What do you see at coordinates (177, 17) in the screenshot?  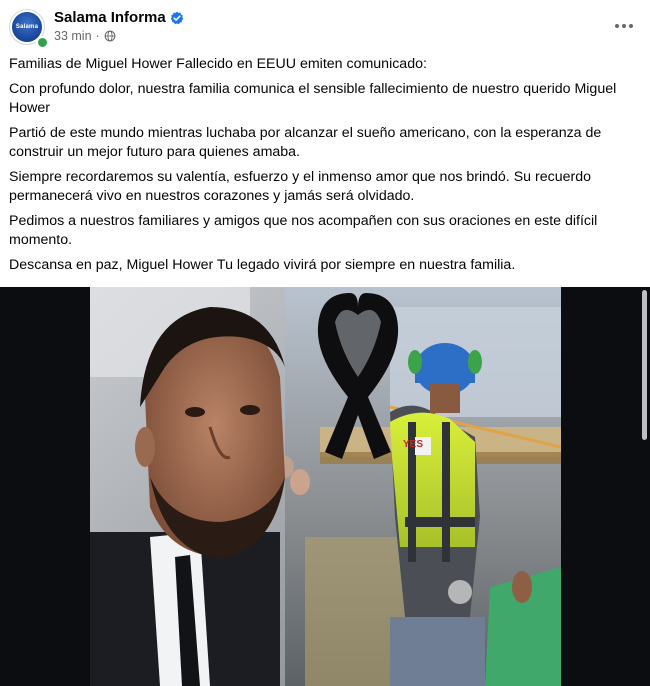 I see `verified-badge-icon` at bounding box center [177, 17].